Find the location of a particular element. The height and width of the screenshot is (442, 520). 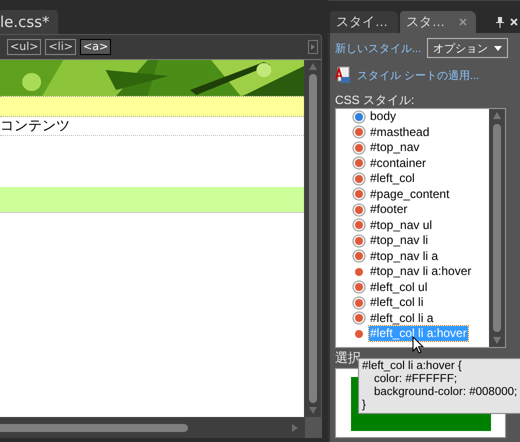

pin-icon is located at coordinates (500, 22).